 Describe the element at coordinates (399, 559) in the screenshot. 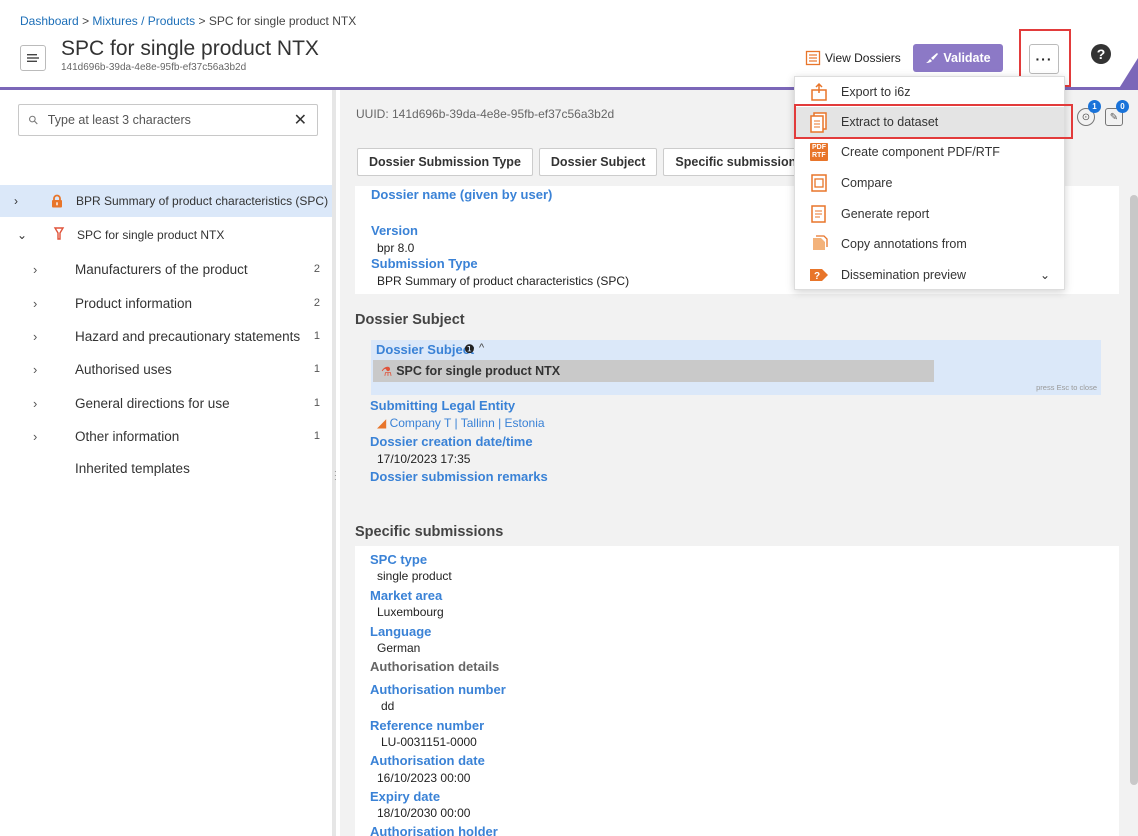

I see `spc-type-label: SPC type` at that location.